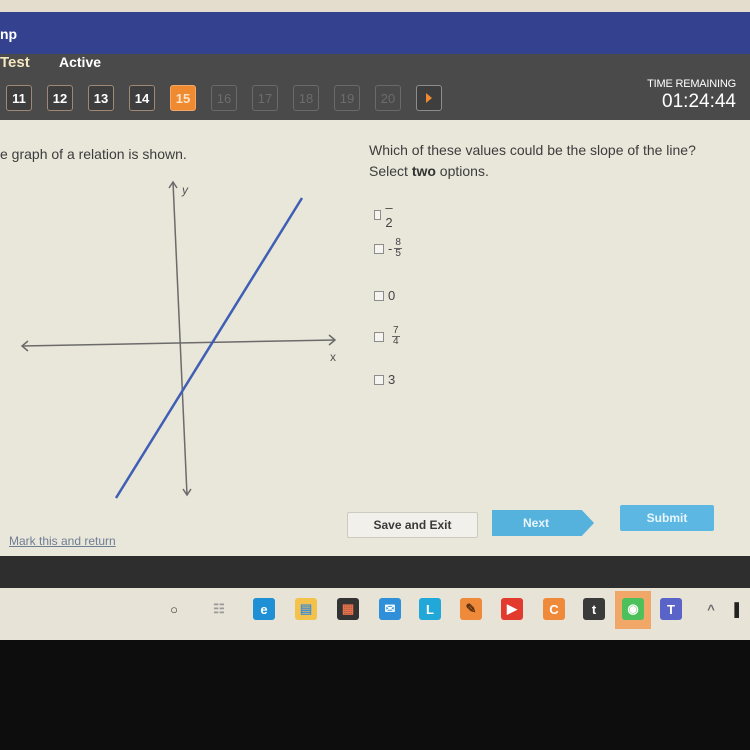  What do you see at coordinates (375, 695) in the screenshot?
I see `desk-background` at bounding box center [375, 695].